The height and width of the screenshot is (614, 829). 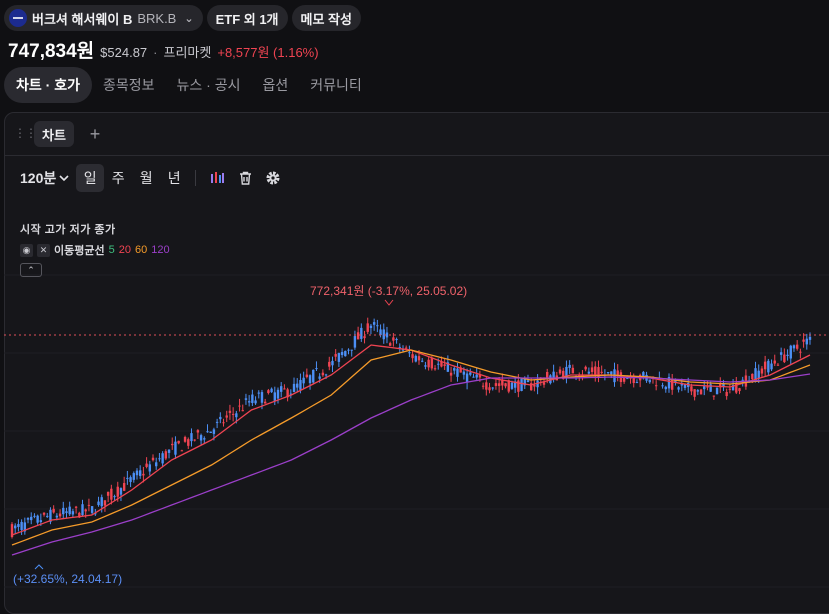 What do you see at coordinates (103, 18) in the screenshot?
I see `stock-selector: 버크셔 해서웨이 B BRK.B ⌄` at bounding box center [103, 18].